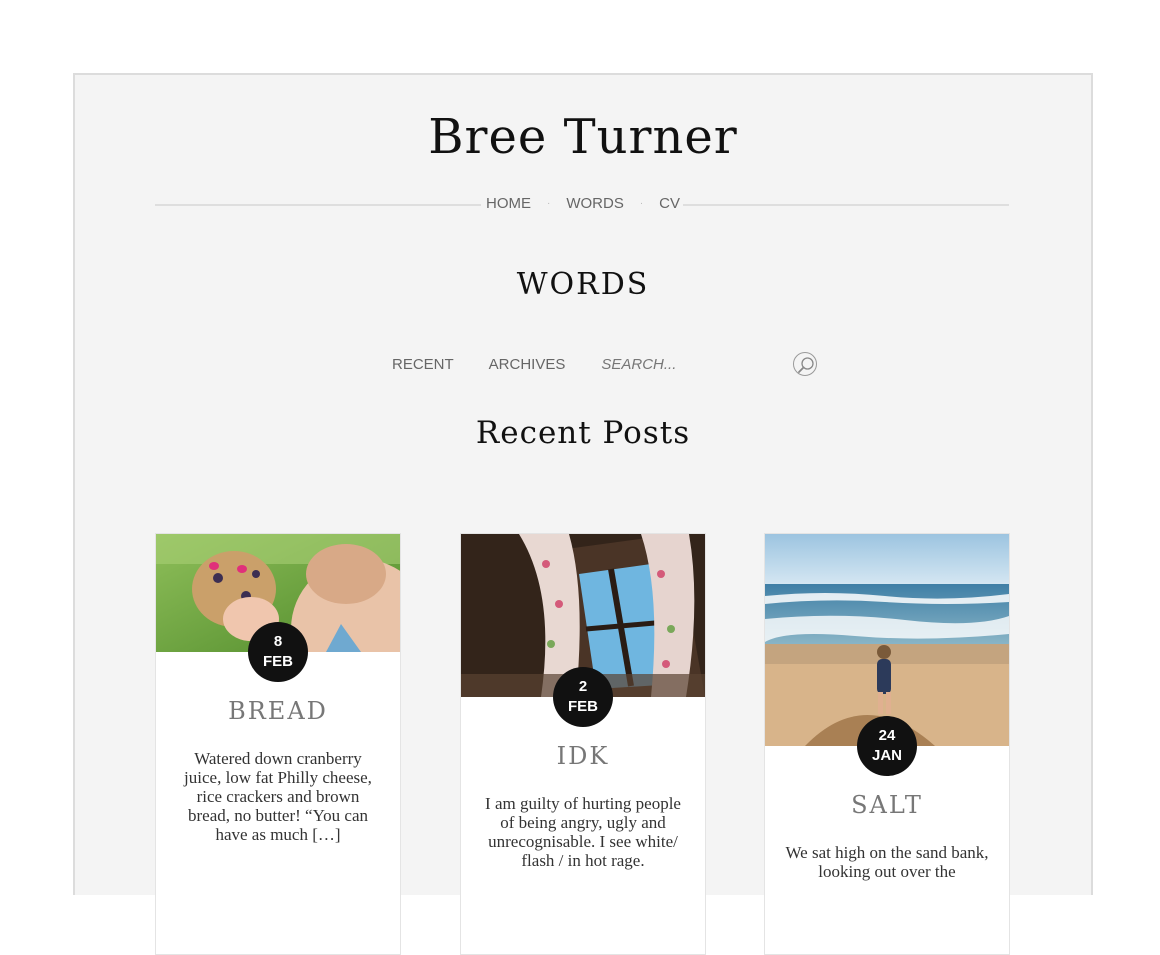 This screenshot has height=955, width=1160. What do you see at coordinates (278, 652) in the screenshot?
I see `post-date-badge: 8 FEB` at bounding box center [278, 652].